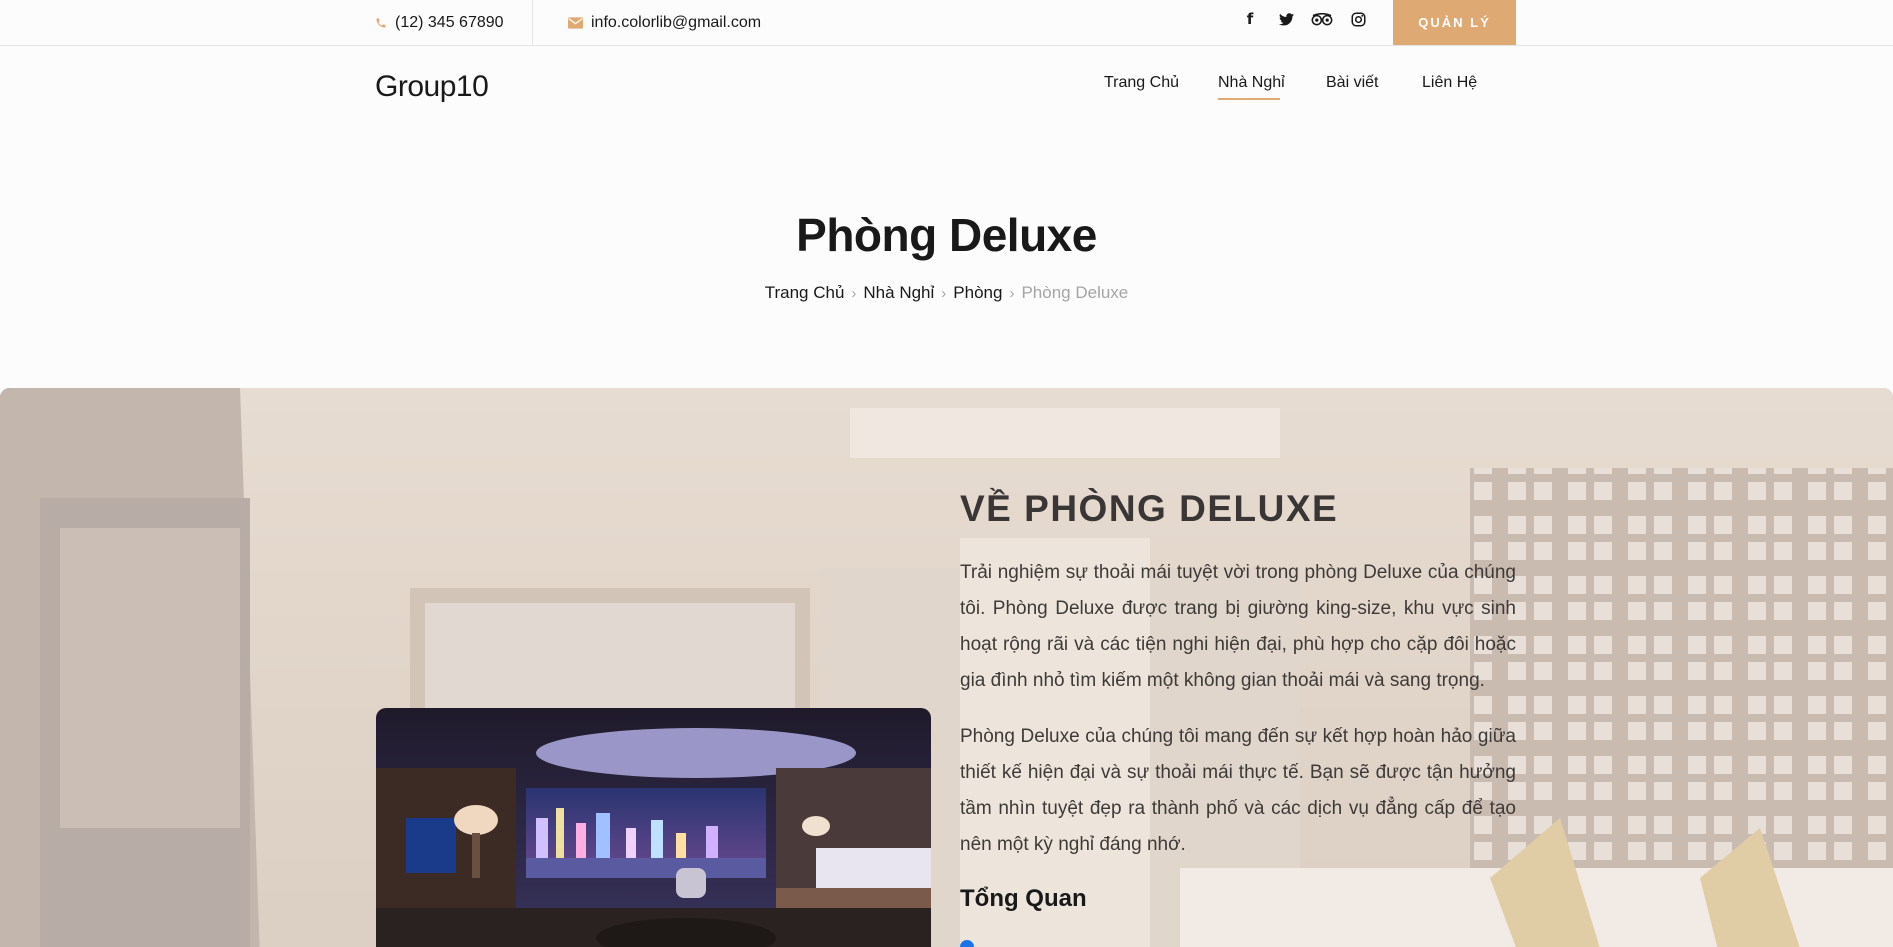 The height and width of the screenshot is (947, 1893). I want to click on social-links: f, so click(1304, 19).